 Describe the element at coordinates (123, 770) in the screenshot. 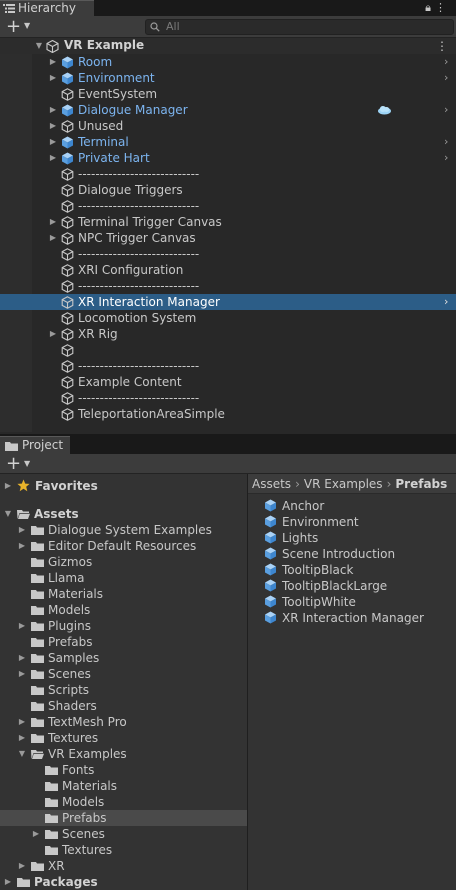

I see `project-folder-row: Fonts` at that location.